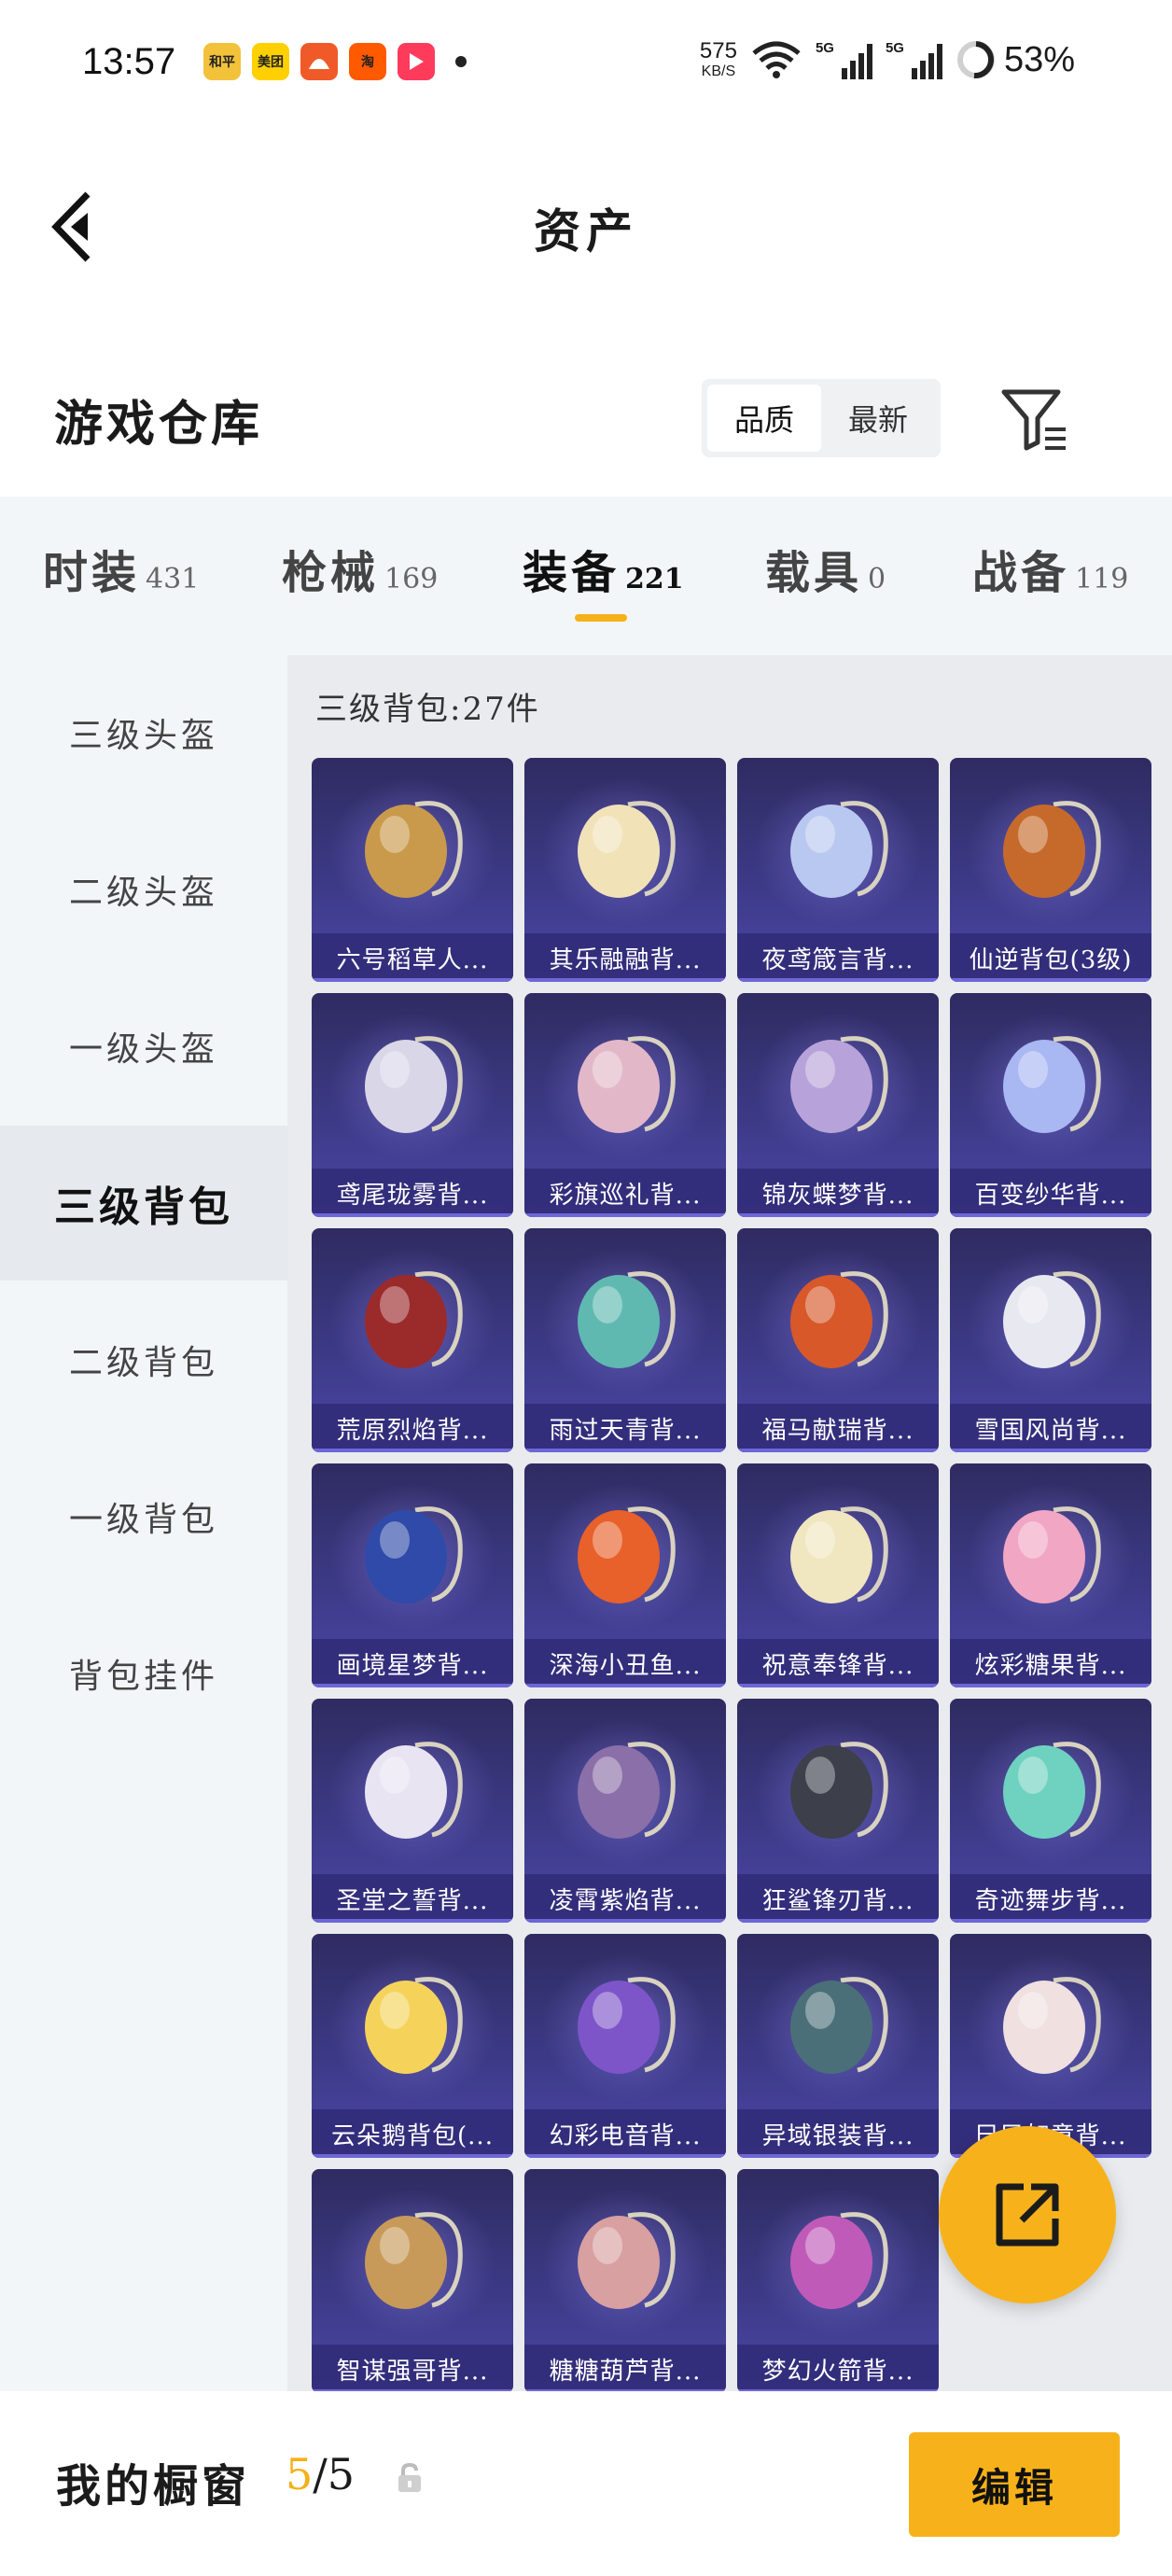 This screenshot has width=1172, height=2576. I want to click on video-app-icon, so click(416, 61).